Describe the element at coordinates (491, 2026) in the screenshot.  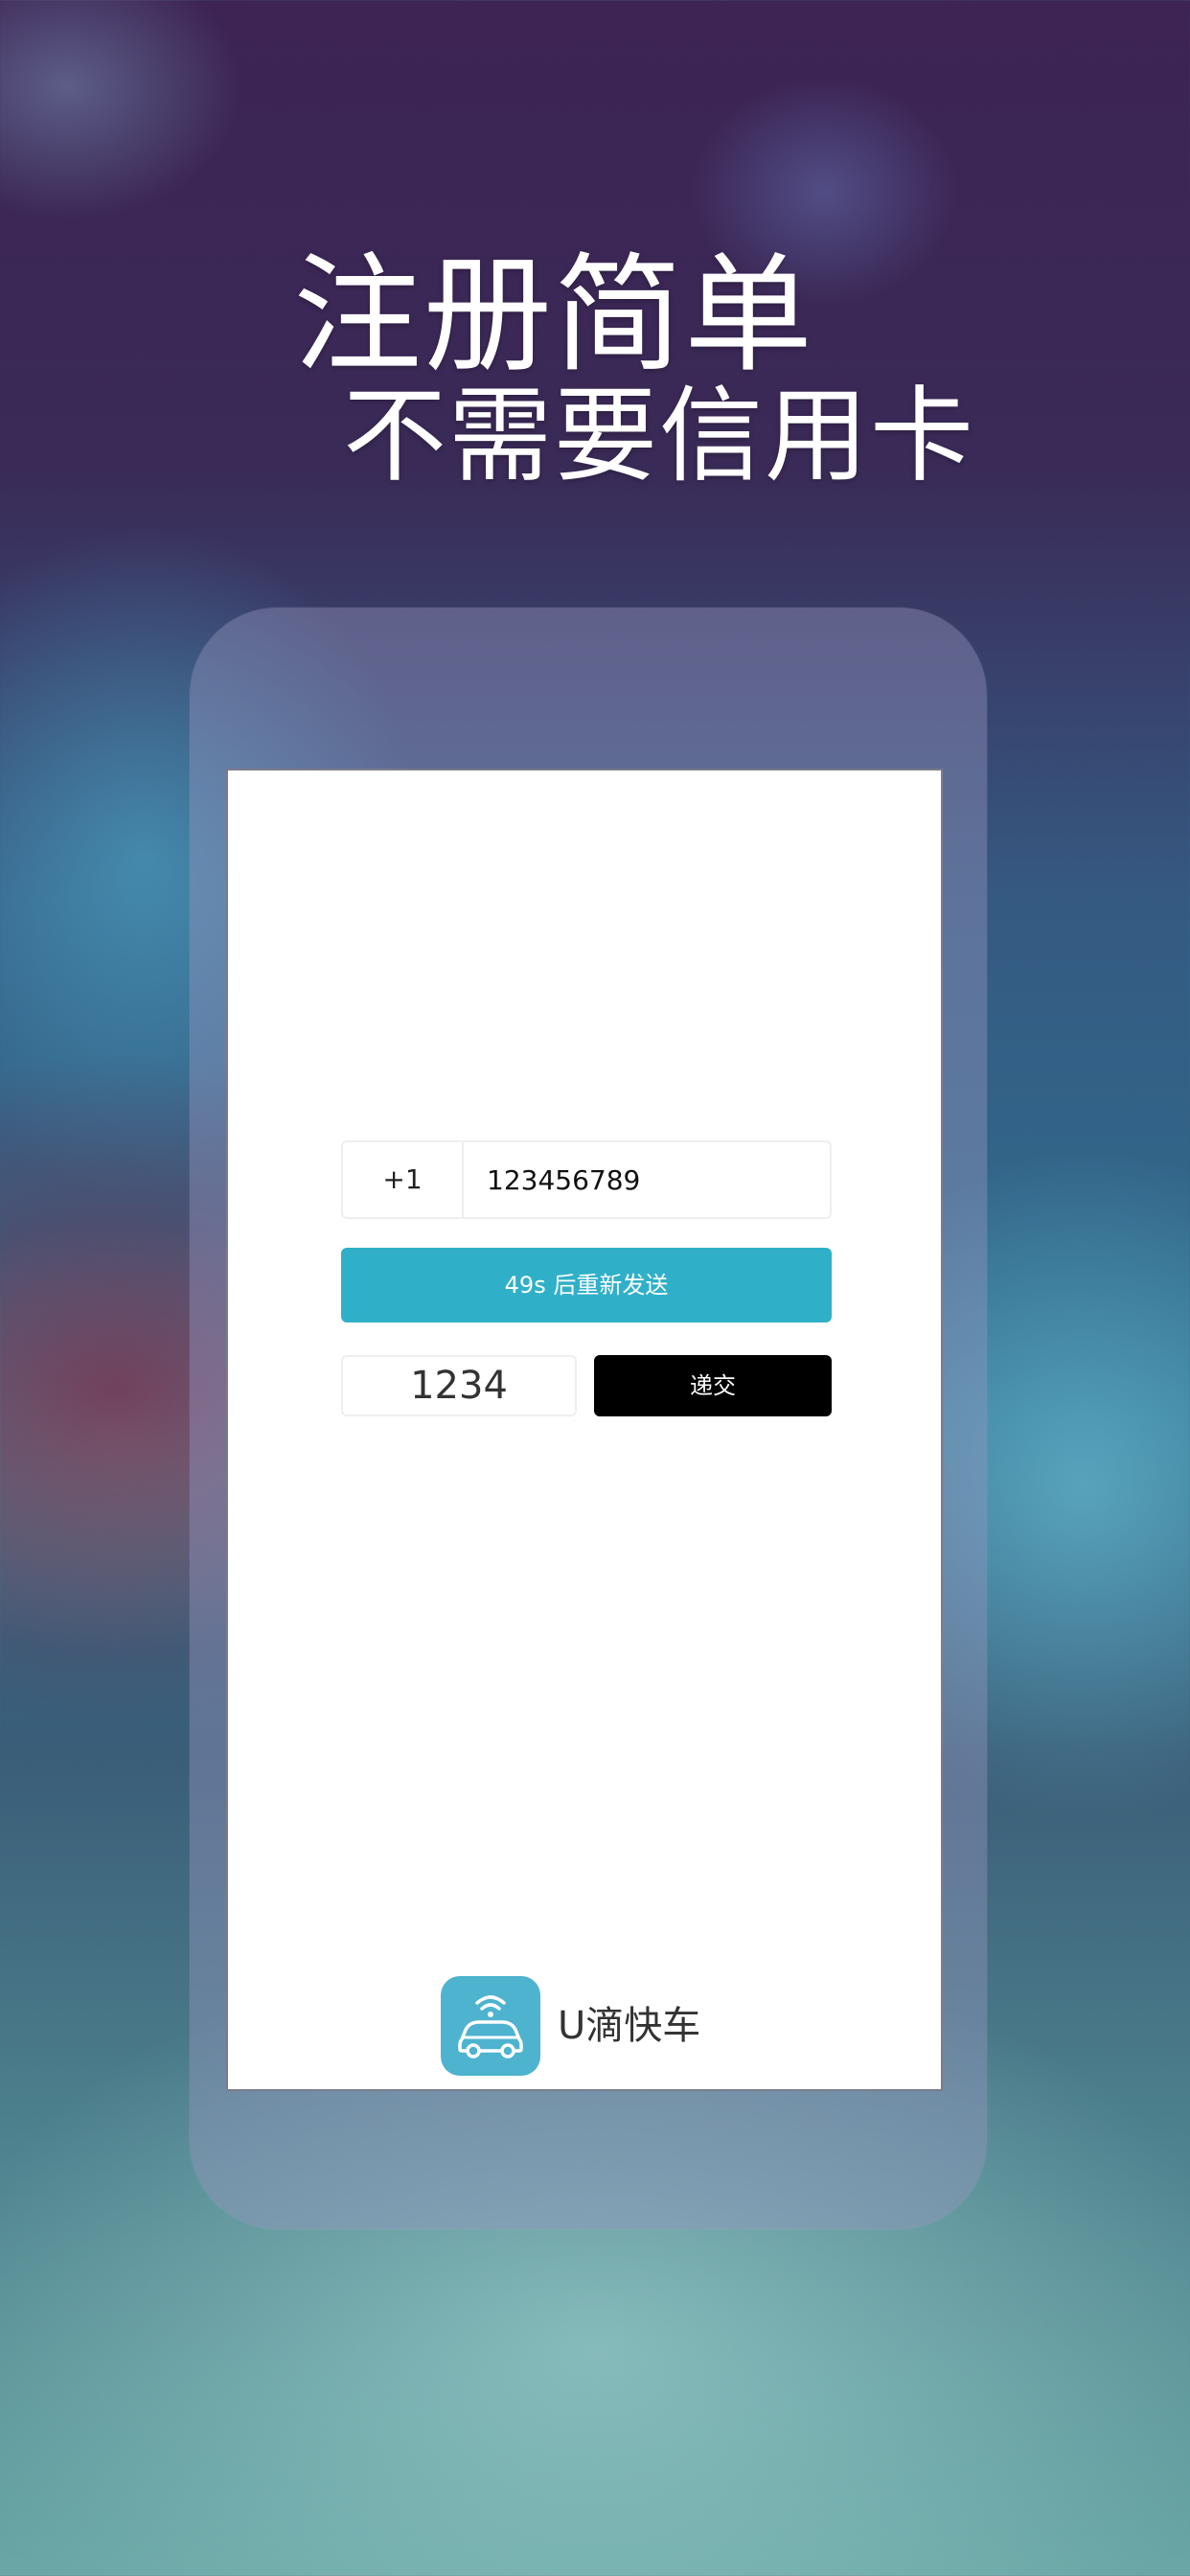
I see `car-wifi-icon` at that location.